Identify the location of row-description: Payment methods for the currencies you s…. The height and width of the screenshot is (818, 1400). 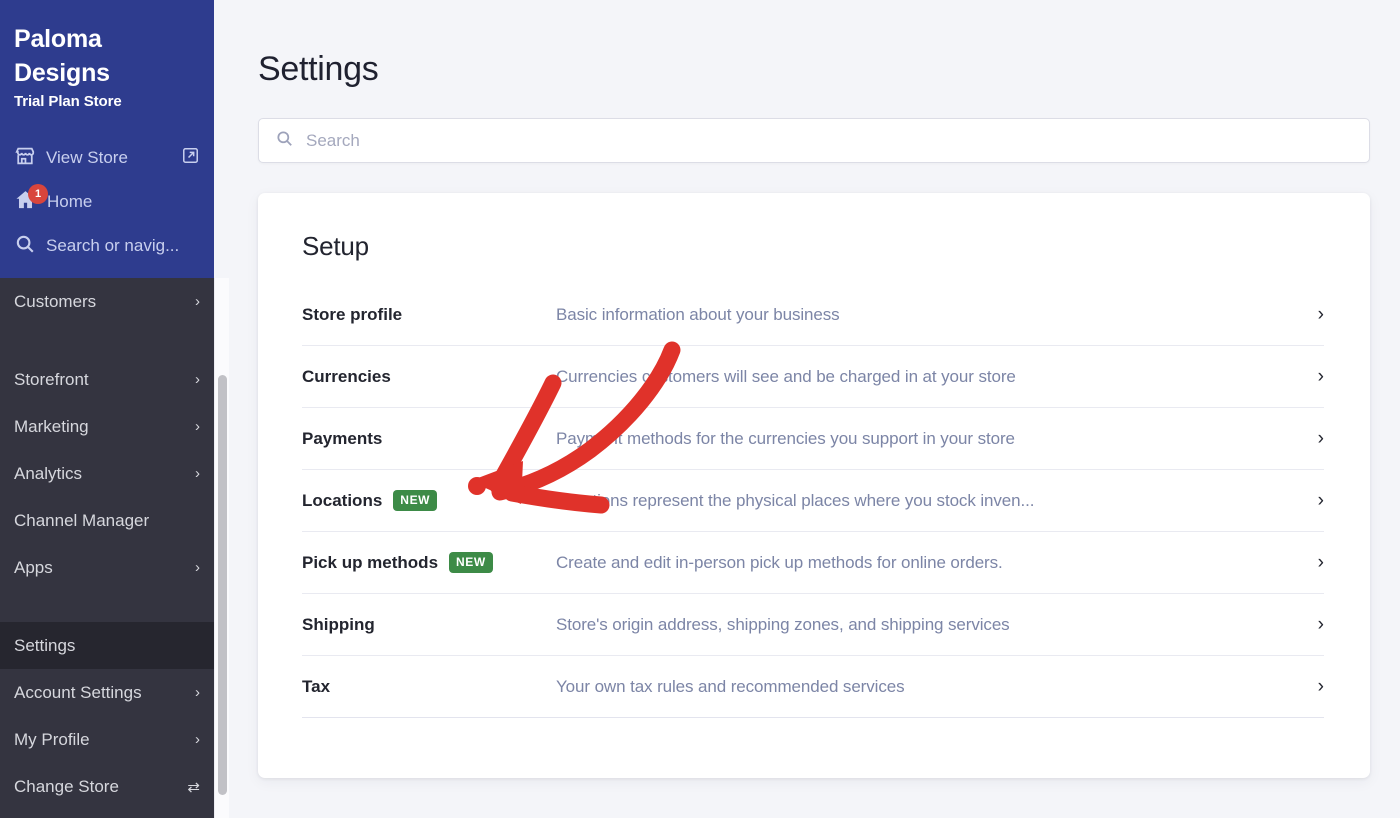
(785, 438).